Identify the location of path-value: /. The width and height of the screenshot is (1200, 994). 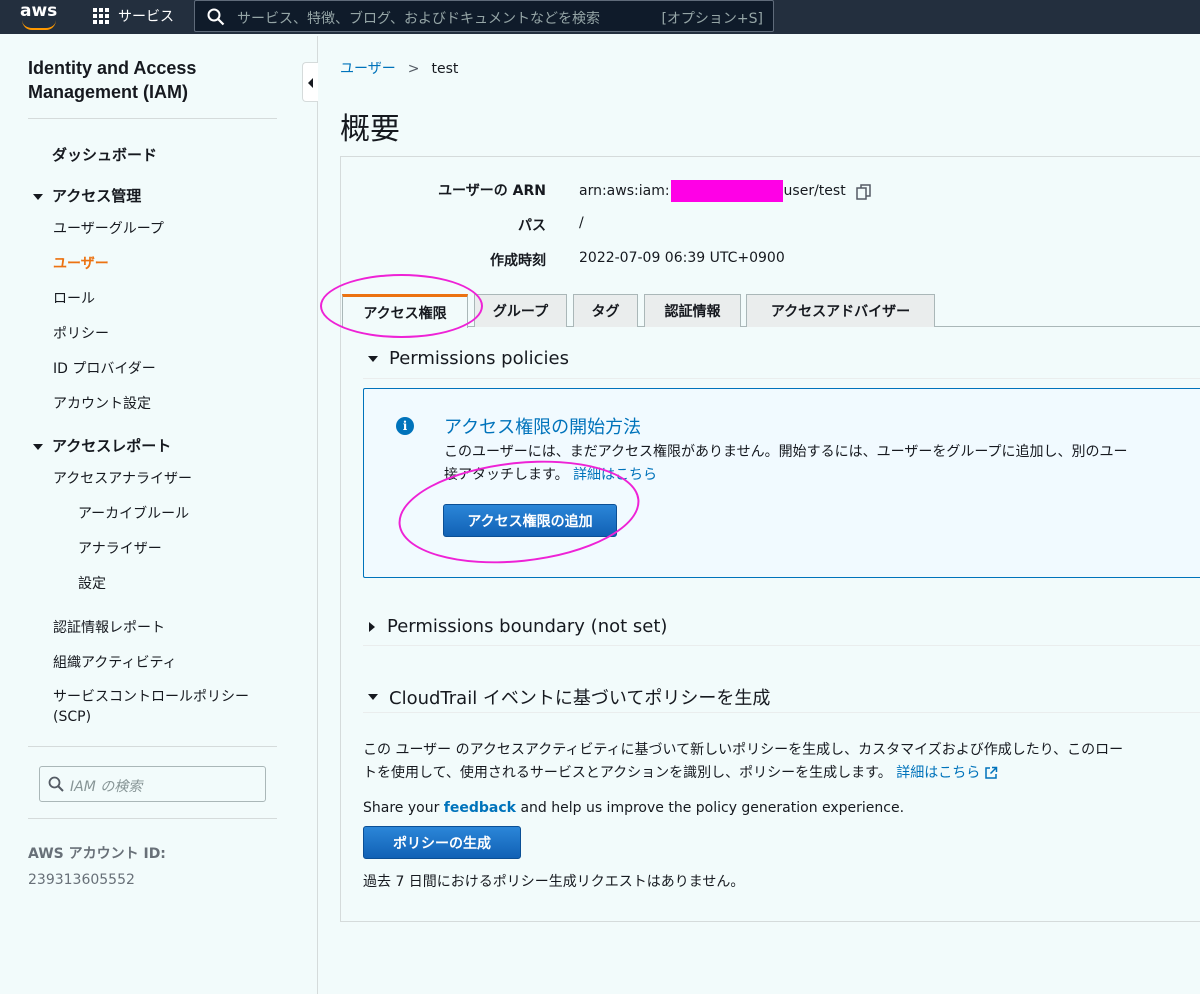
(581, 223).